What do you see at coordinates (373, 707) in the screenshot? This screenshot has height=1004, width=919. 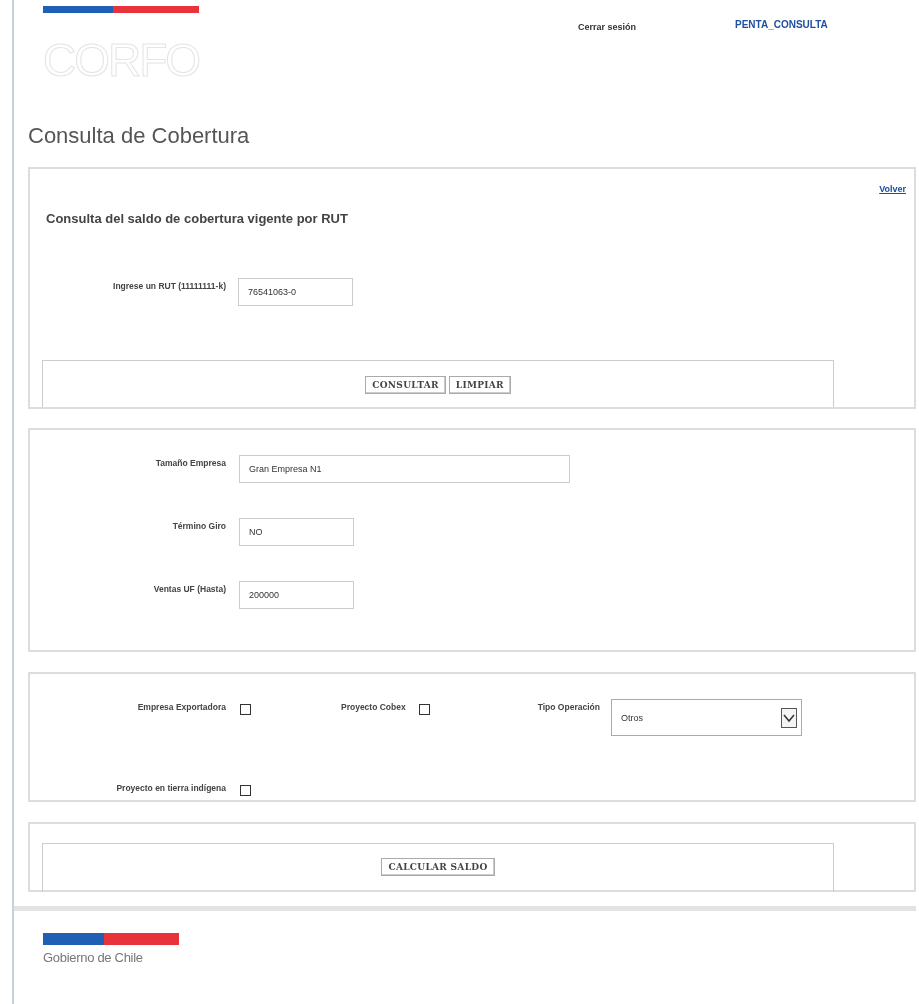 I see `checkbox-label: Proyecto Cobex` at bounding box center [373, 707].